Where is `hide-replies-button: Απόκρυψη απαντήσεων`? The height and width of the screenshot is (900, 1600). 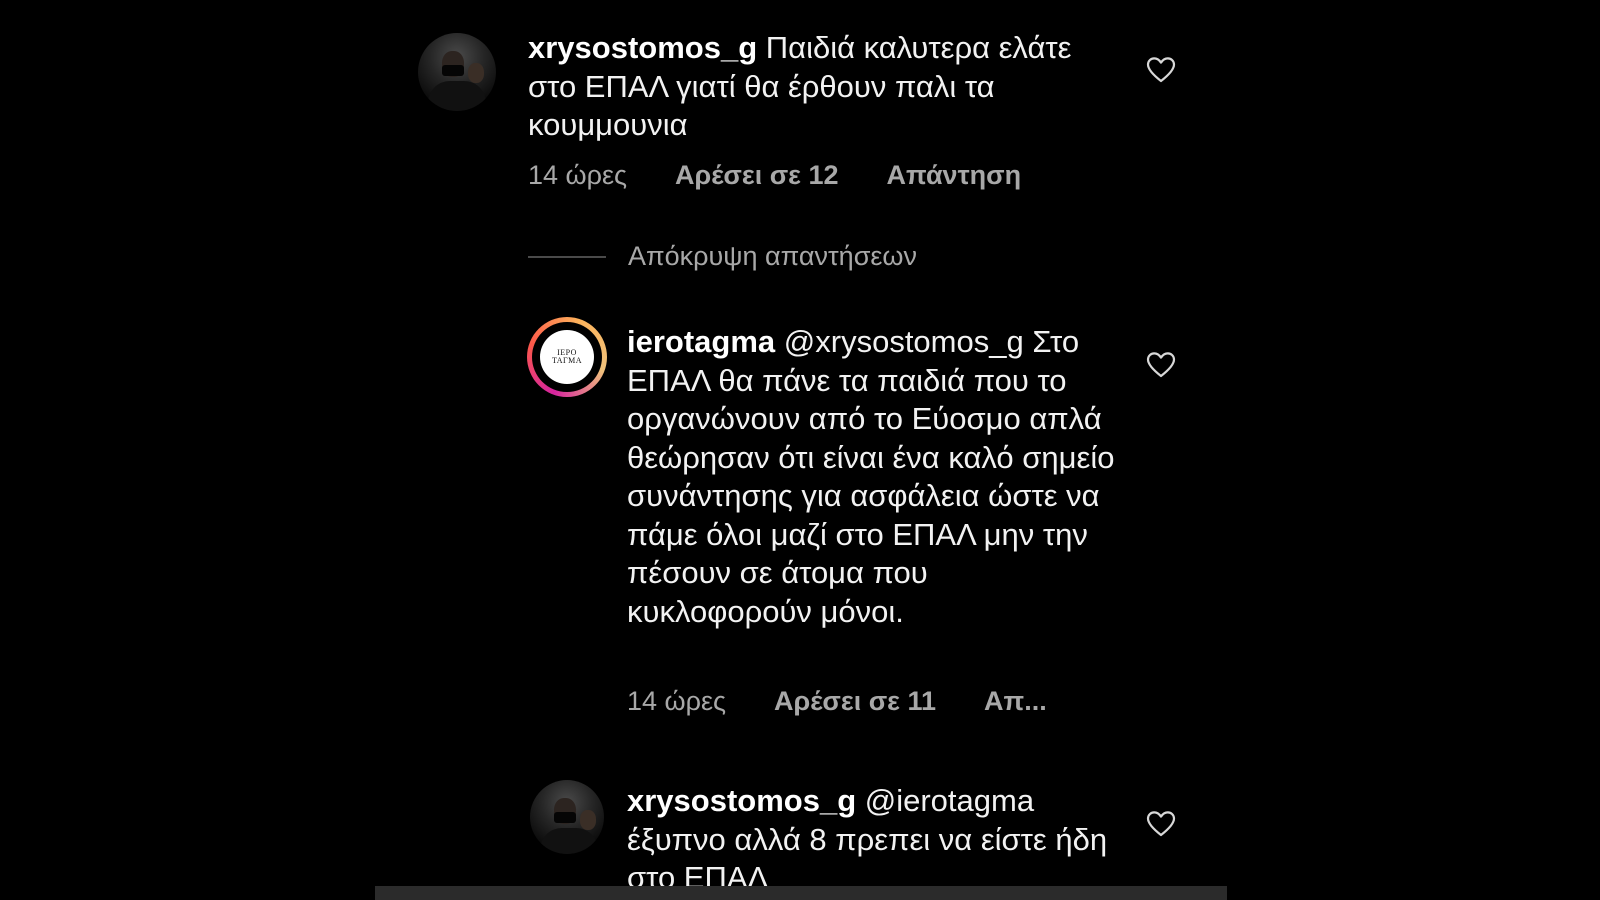
hide-replies-button: Απόκρυψη απαντήσεων is located at coordinates (722, 256).